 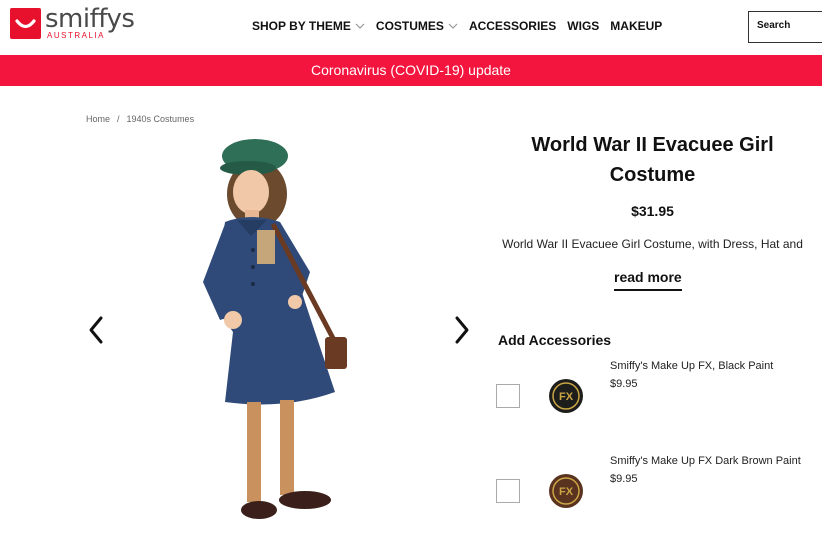 What do you see at coordinates (785, 27) in the screenshot?
I see `search-input: Search` at bounding box center [785, 27].